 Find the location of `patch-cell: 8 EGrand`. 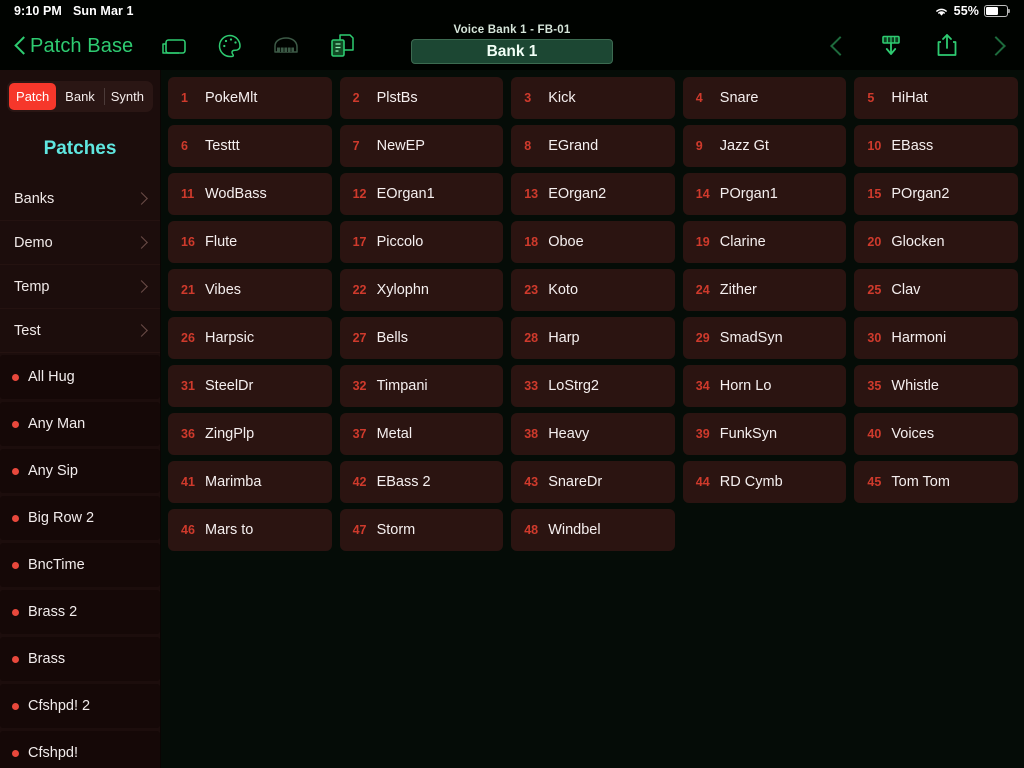

patch-cell: 8 EGrand is located at coordinates (593, 146).